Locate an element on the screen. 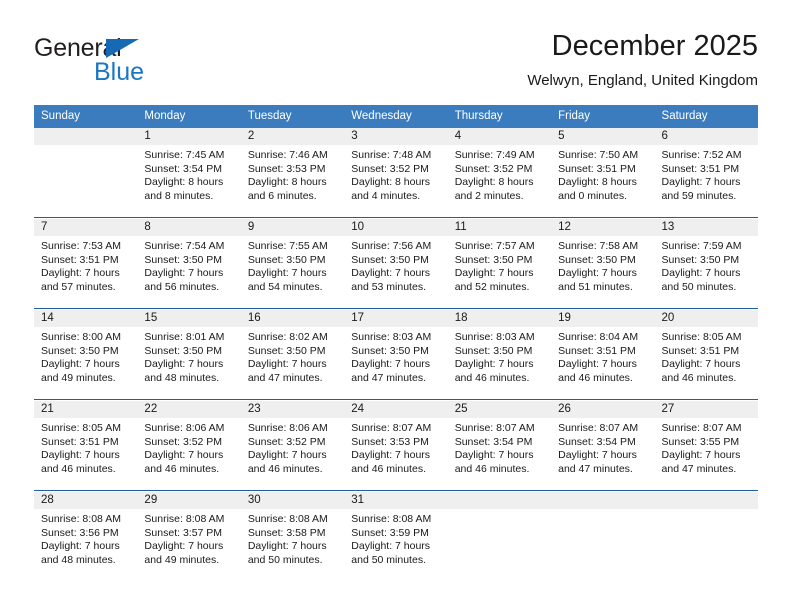 This screenshot has height=612, width=792. sunset-text: Sunset: 3:54 PM is located at coordinates (493, 441).